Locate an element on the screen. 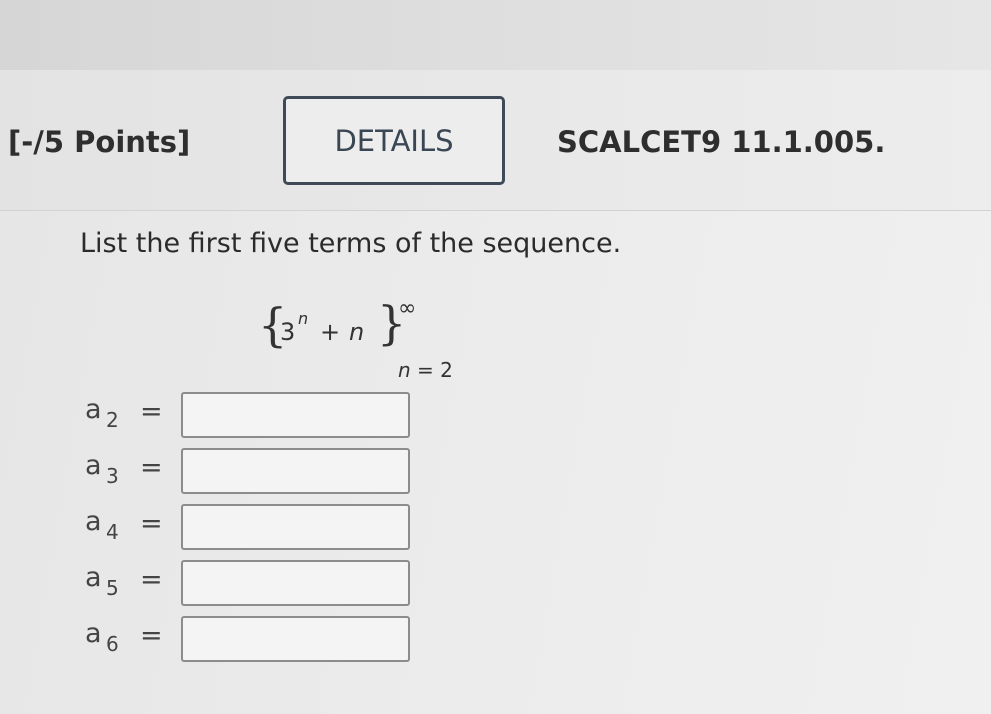 The width and height of the screenshot is (991, 714). answer-input-a4 is located at coordinates (295, 527).